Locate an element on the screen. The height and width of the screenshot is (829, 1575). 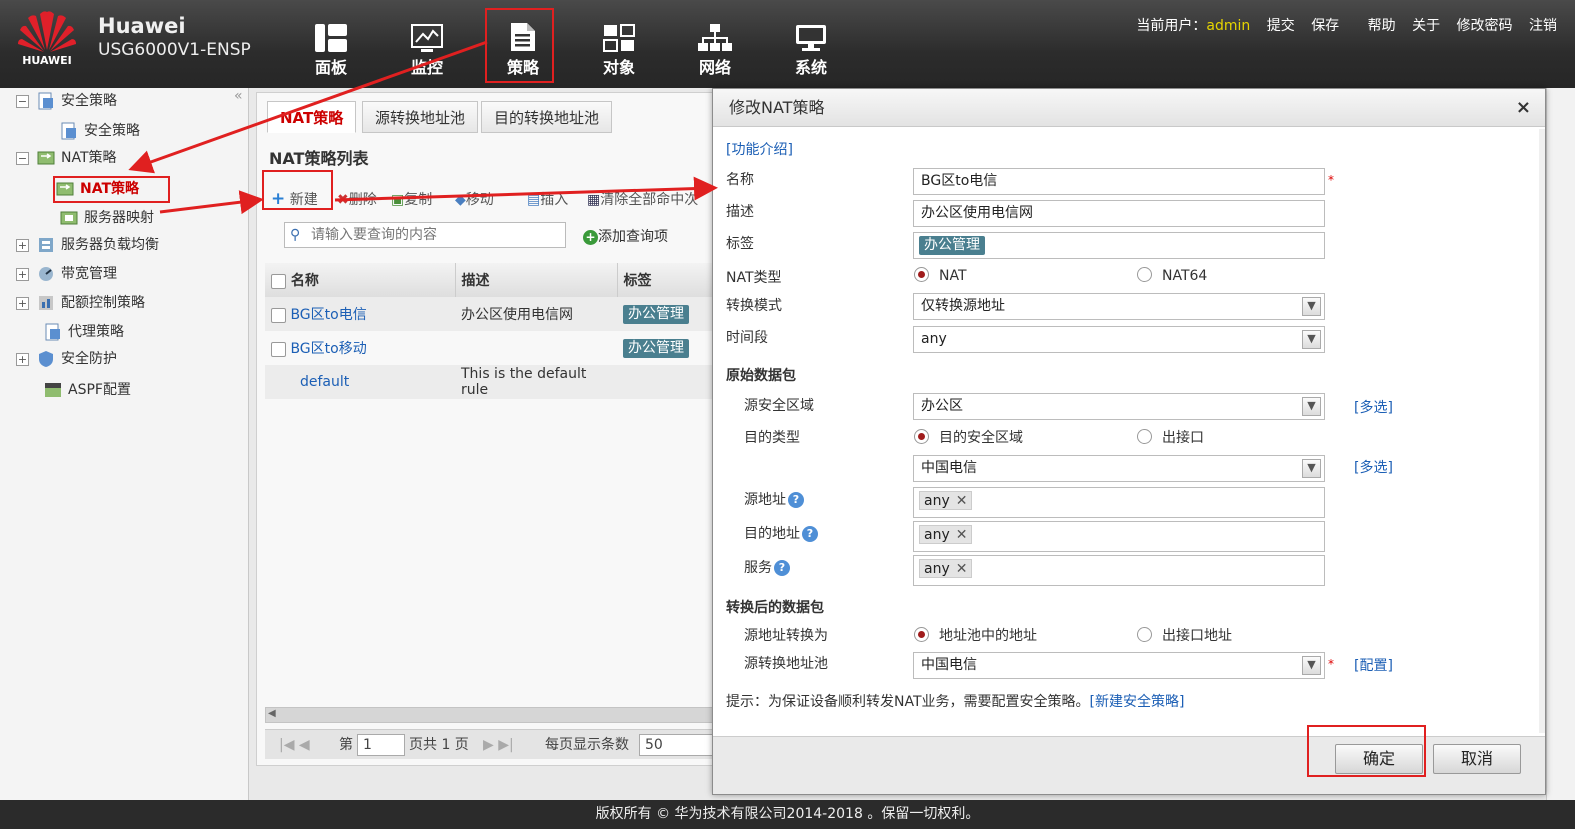
nat-type-nat-radio: NAT is located at coordinates (940, 275).